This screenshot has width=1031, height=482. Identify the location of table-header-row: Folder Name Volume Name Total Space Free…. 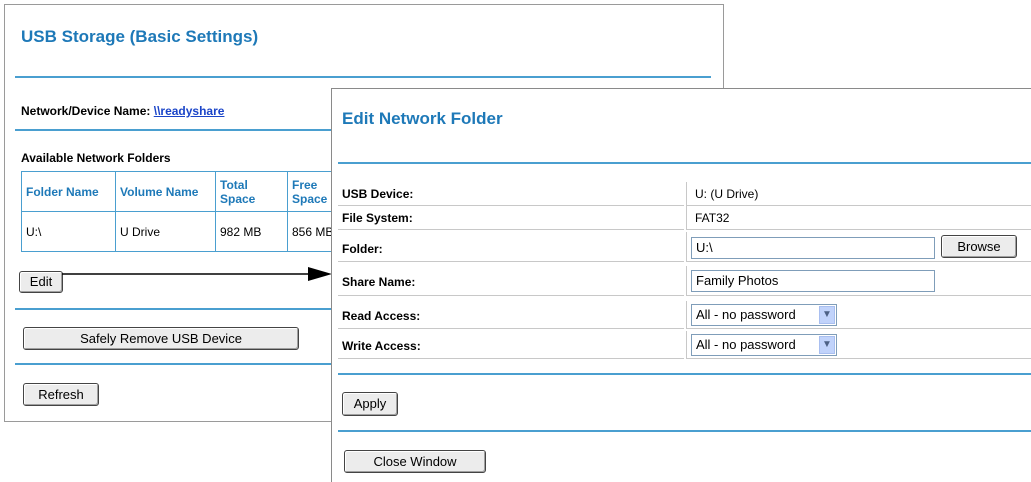
(184, 191).